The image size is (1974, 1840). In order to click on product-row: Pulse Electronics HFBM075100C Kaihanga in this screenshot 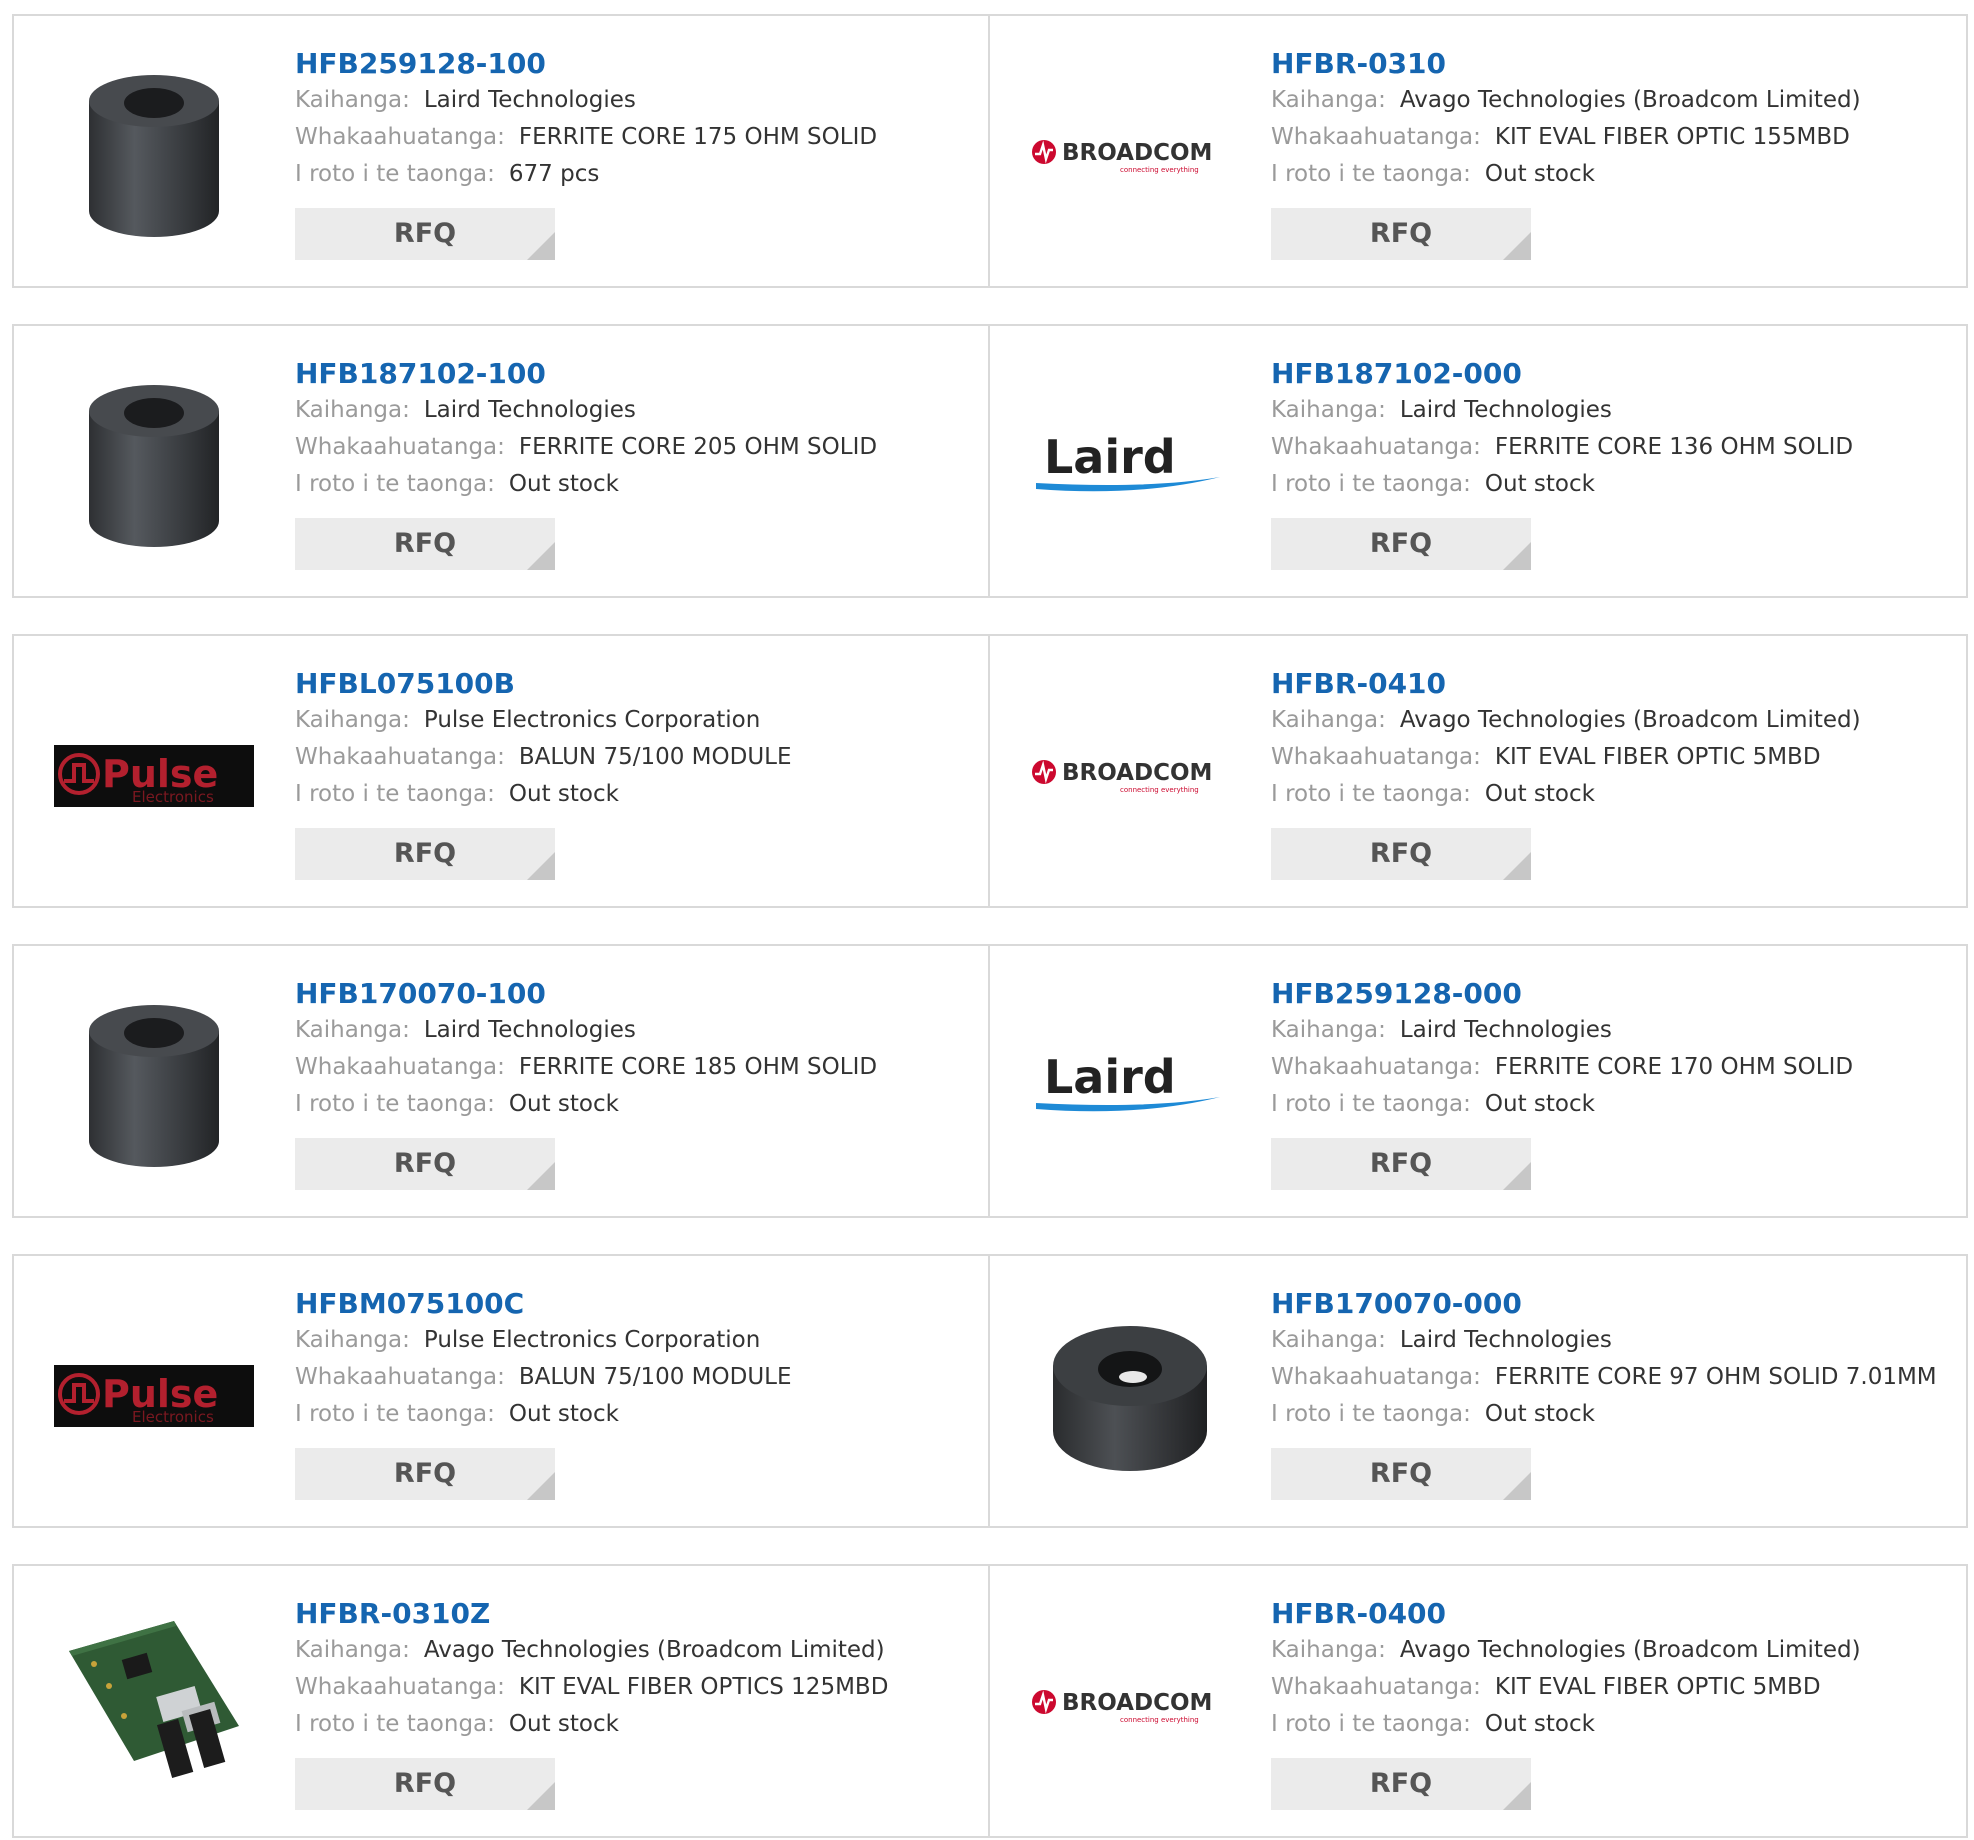, I will do `click(990, 1391)`.